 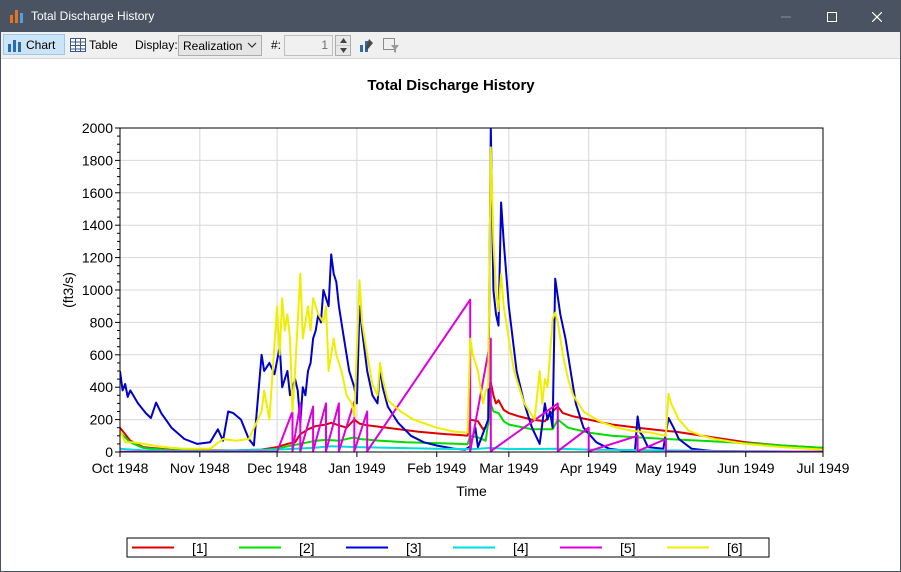 I want to click on chart-view-label: Chart, so click(x=41, y=44).